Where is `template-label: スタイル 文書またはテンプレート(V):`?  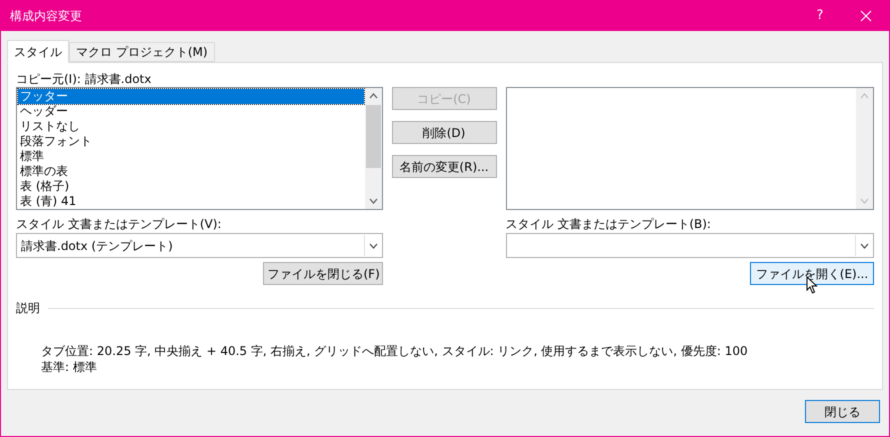 template-label: スタイル 文書またはテンプレート(V): is located at coordinates (119, 224).